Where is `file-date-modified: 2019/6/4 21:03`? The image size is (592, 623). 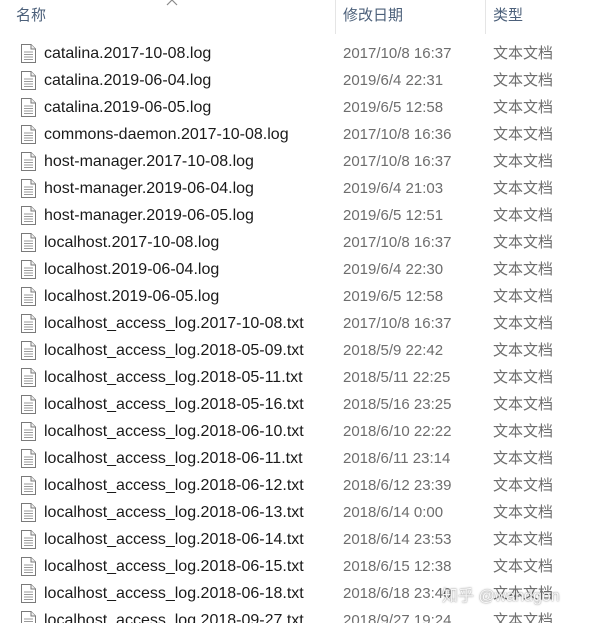 file-date-modified: 2019/6/4 21:03 is located at coordinates (393, 188).